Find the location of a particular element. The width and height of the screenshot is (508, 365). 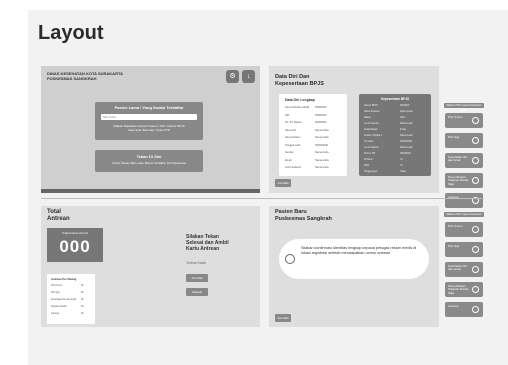

heart-icon is located at coordinates (475, 289).